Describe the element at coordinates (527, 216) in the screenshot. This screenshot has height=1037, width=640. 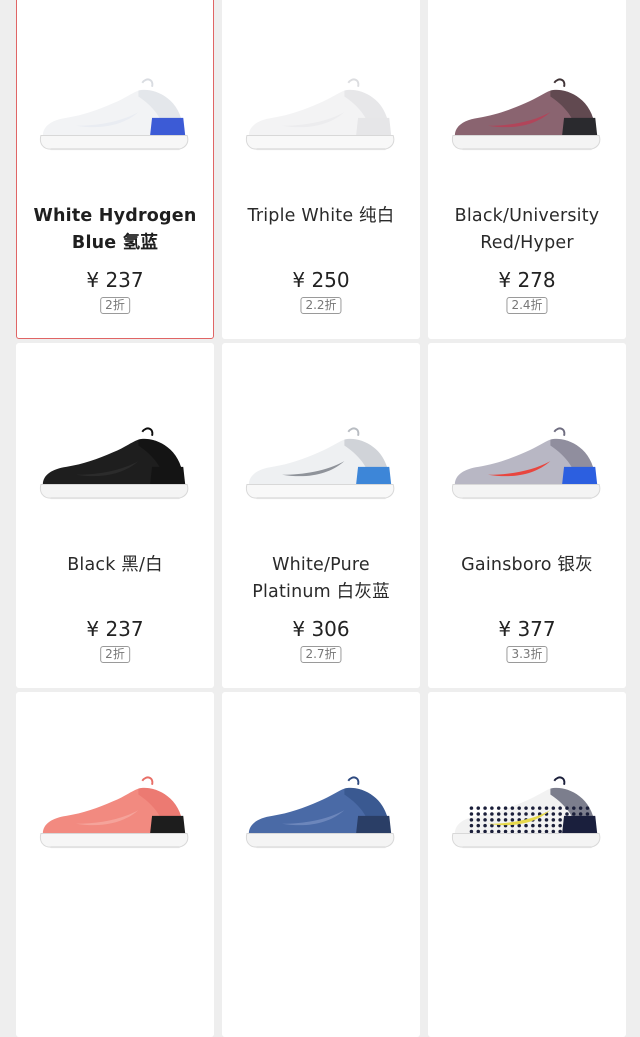
I see `product-name-line: Black/University` at that location.